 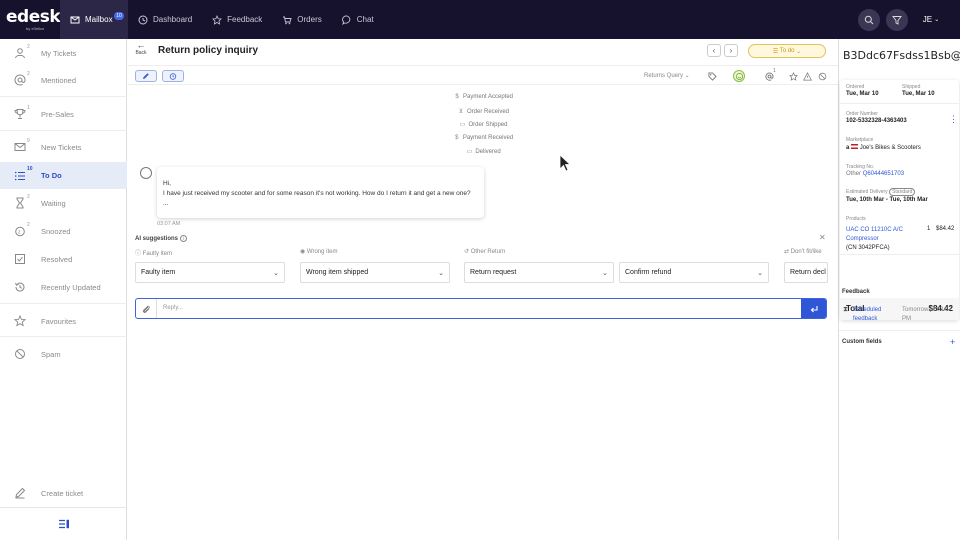 What do you see at coordinates (141, 53) in the screenshot?
I see `back-label: Back` at bounding box center [141, 53].